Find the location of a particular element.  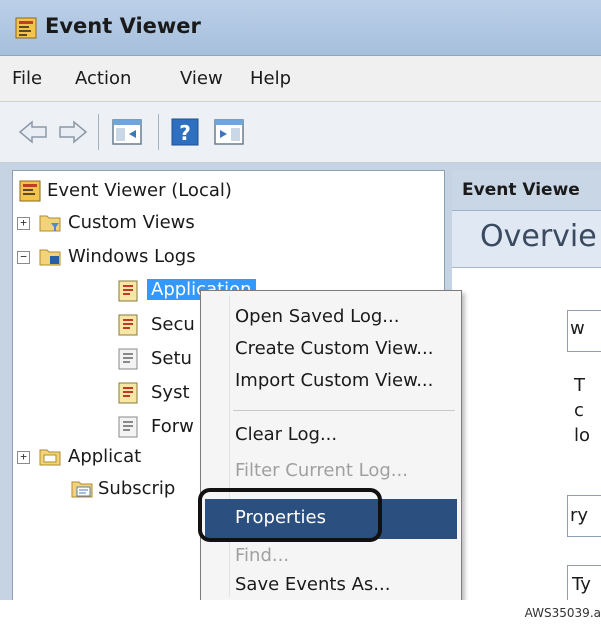

tree-label: Custom Views is located at coordinates (131, 222).